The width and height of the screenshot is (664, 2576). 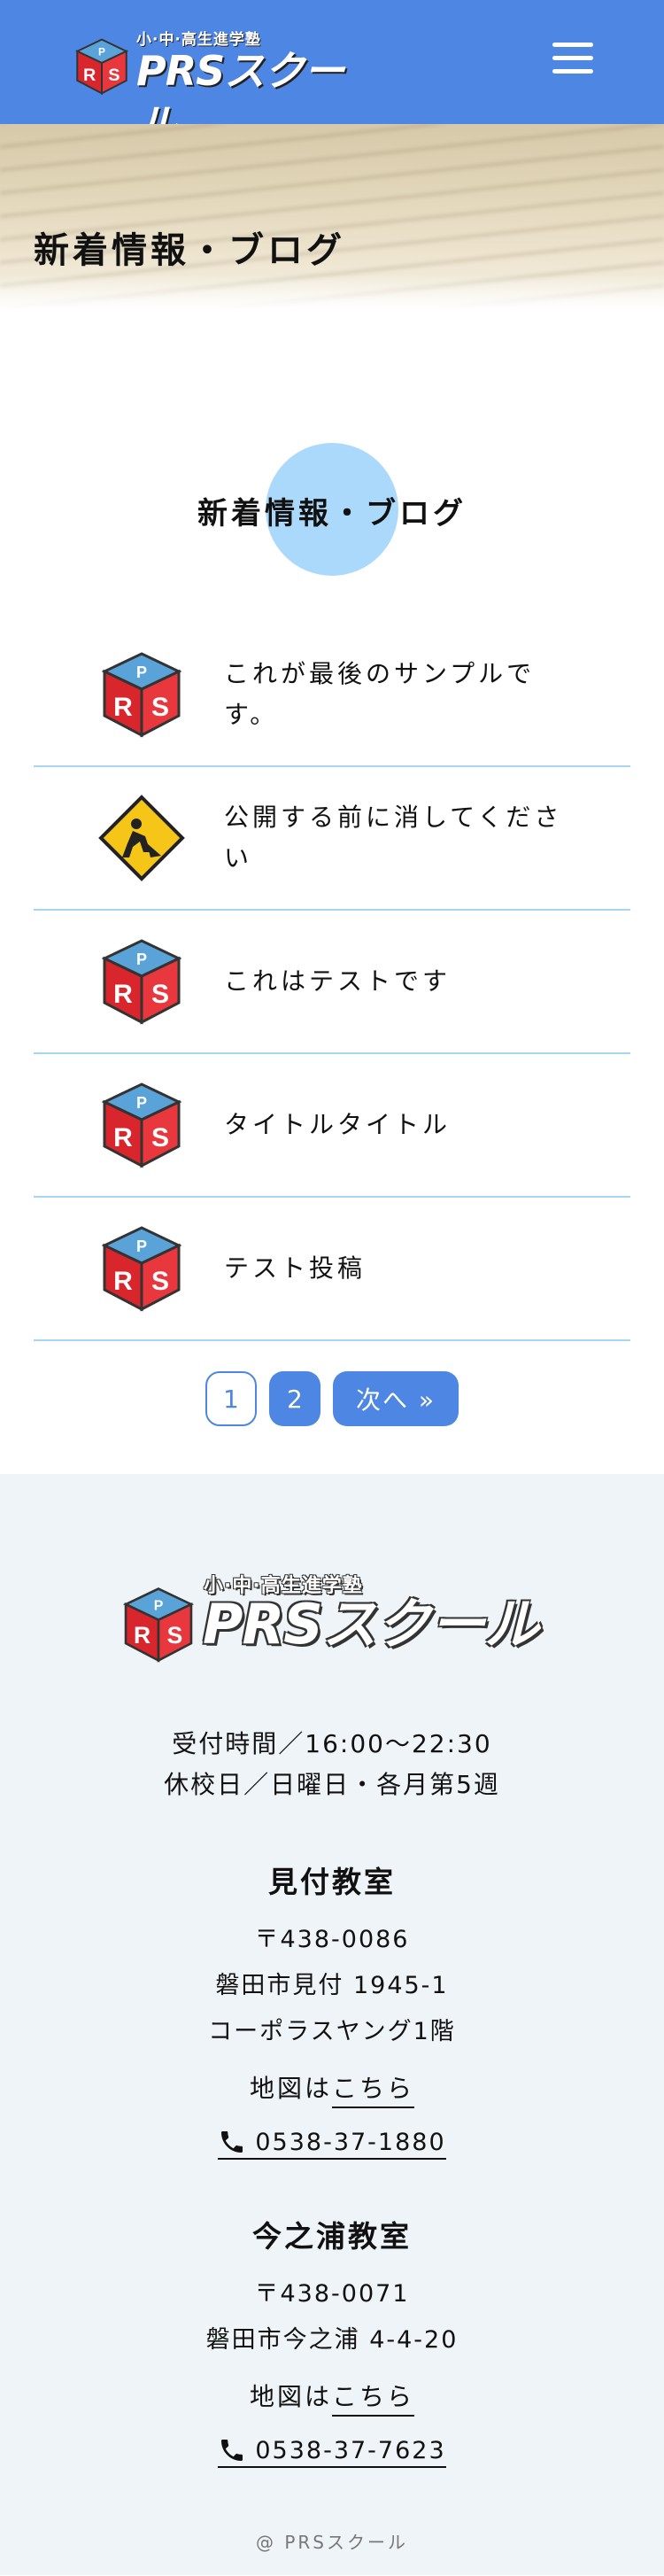 I want to click on phone-link: 0538-37-1880, so click(x=332, y=2144).